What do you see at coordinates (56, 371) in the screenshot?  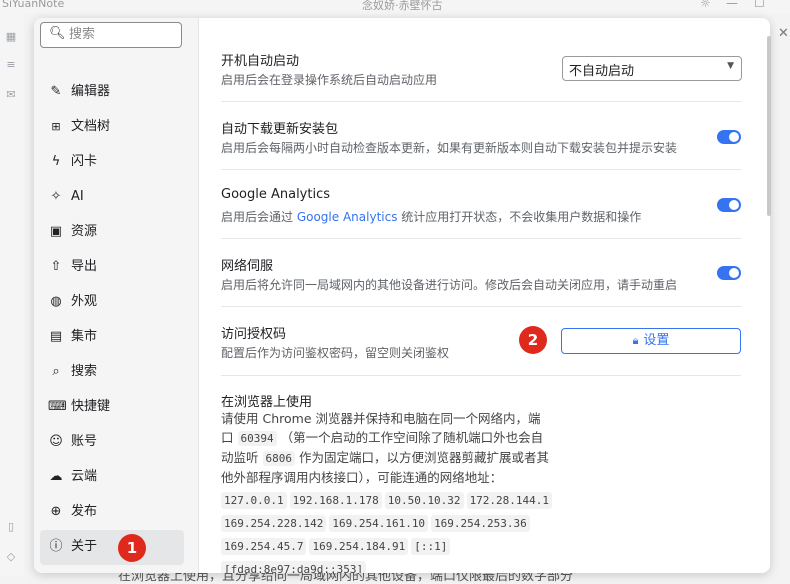 I see `search-icon: ⌕` at bounding box center [56, 371].